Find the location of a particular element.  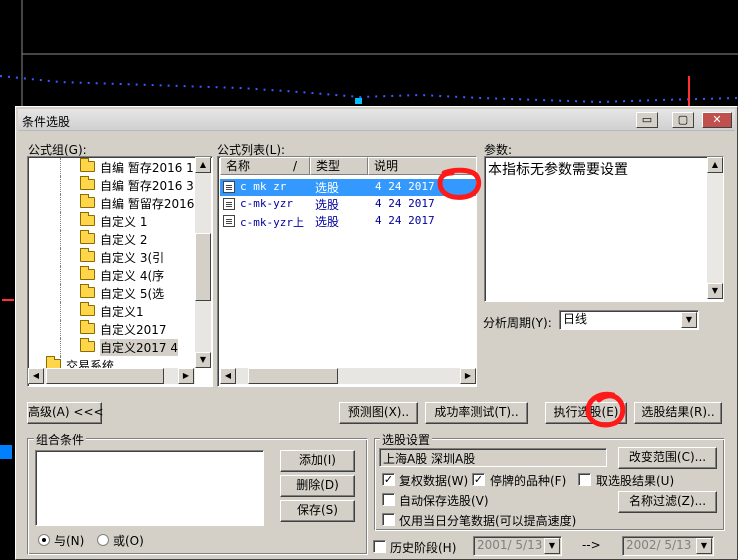

tree-horizontal-scrollbar: ◀ ▶ is located at coordinates (111, 376).